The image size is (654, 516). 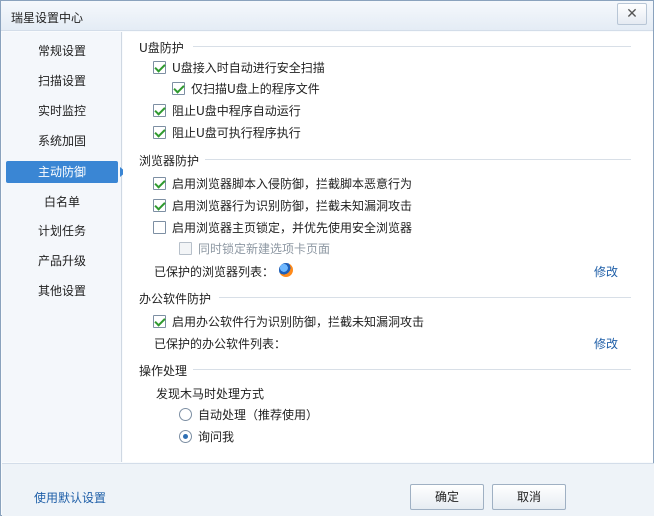 I want to click on option-label: 启用浏览器脚本入侵防御，拦截脚本恶意行为, so click(x=292, y=184).